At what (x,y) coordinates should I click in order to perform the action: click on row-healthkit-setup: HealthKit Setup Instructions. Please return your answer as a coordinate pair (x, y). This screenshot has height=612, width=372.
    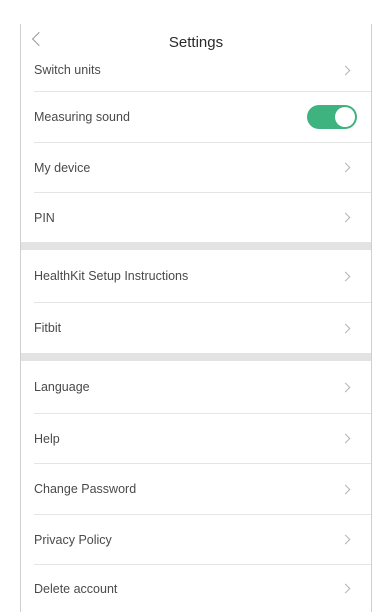
    Looking at the image, I should click on (196, 276).